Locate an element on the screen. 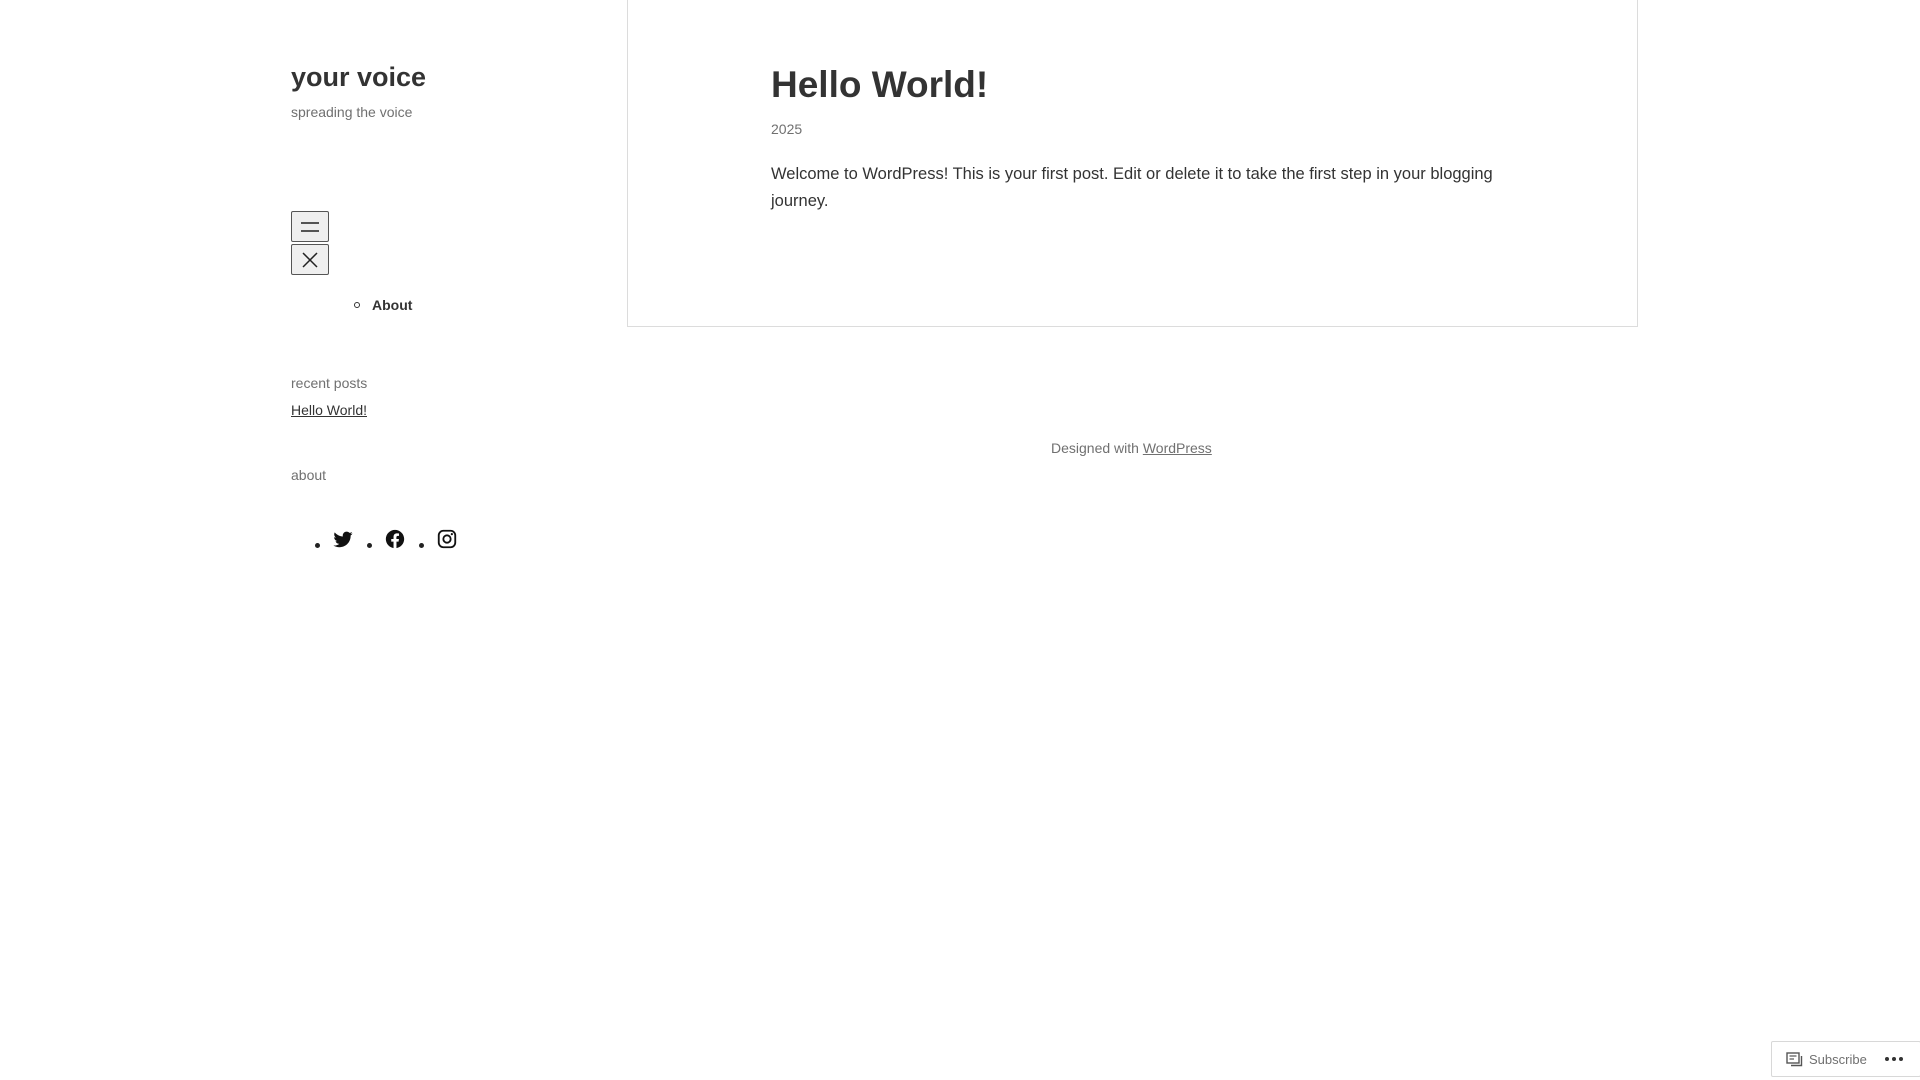 Image resolution: width=1920 pixels, height=1080 pixels. menu-close-button is located at coordinates (310, 259).